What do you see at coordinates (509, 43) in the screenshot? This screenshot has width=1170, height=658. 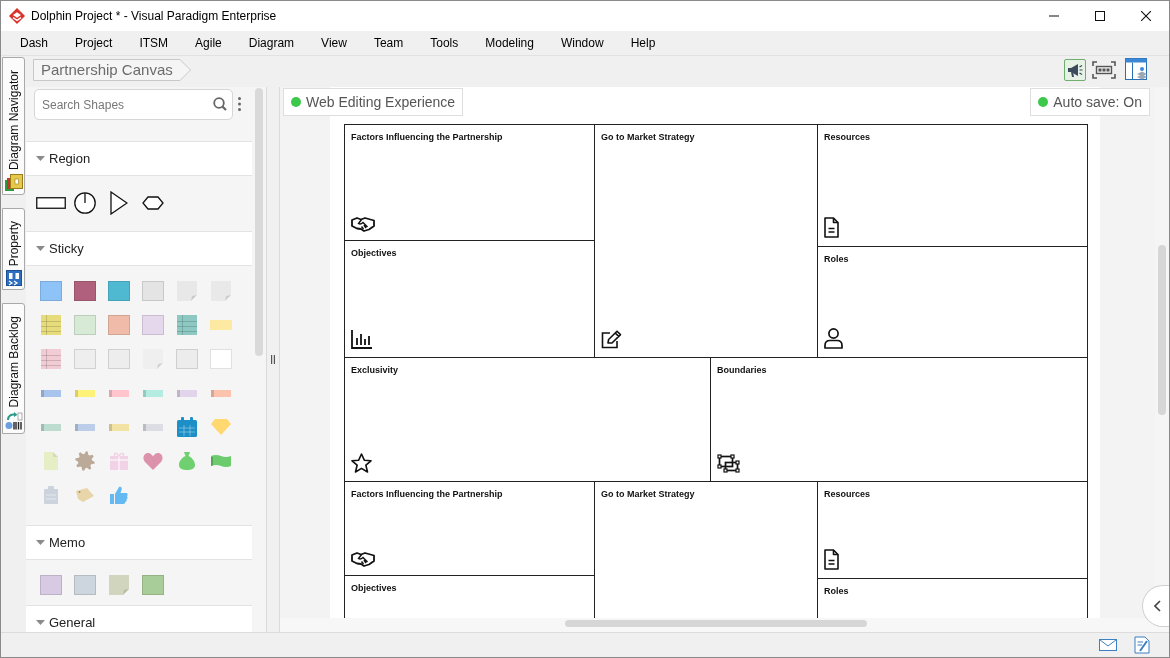 I see `menu-item: Modeling` at bounding box center [509, 43].